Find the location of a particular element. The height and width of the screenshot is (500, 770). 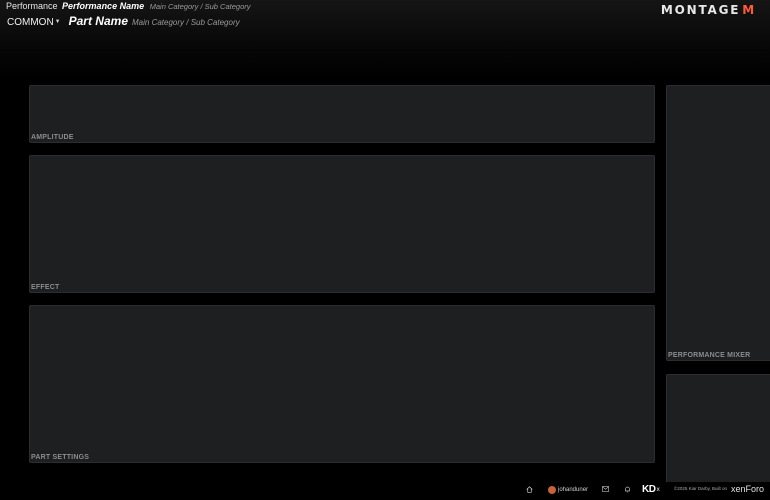

part-selector-dropdown: COMMON ▼ is located at coordinates (34, 22).